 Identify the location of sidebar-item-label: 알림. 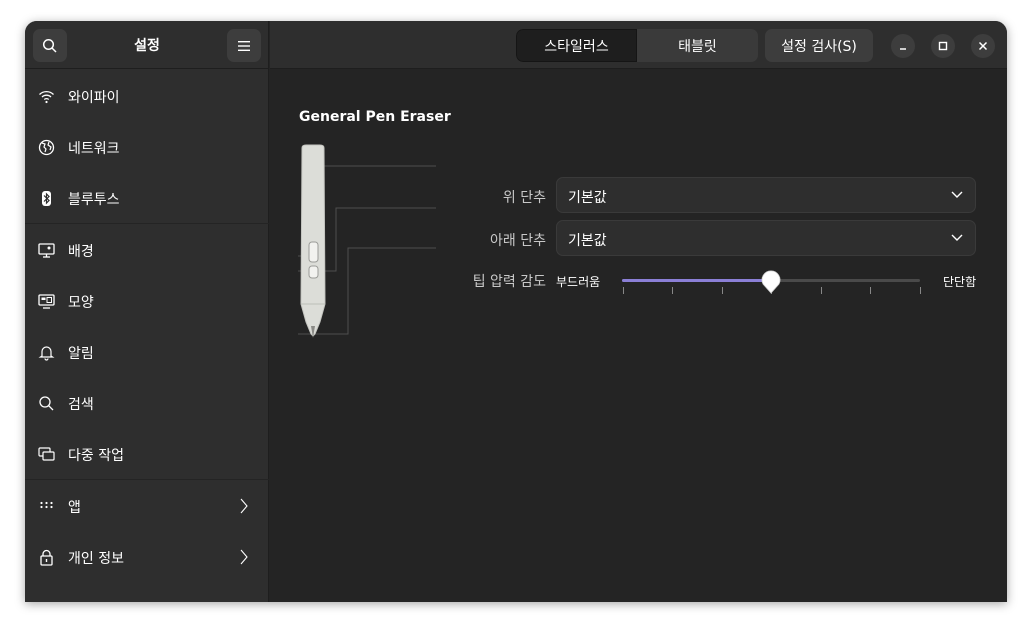
(81, 354).